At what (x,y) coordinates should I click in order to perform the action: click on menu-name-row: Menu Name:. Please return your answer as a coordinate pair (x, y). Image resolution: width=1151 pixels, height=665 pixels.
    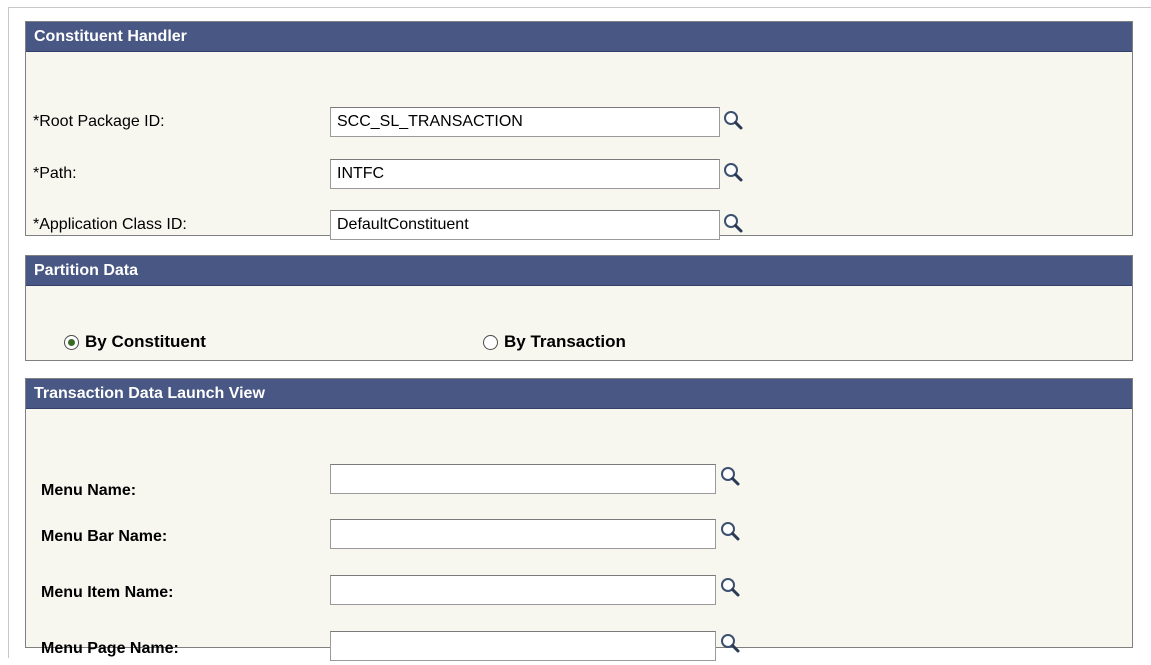
    Looking at the image, I should click on (579, 481).